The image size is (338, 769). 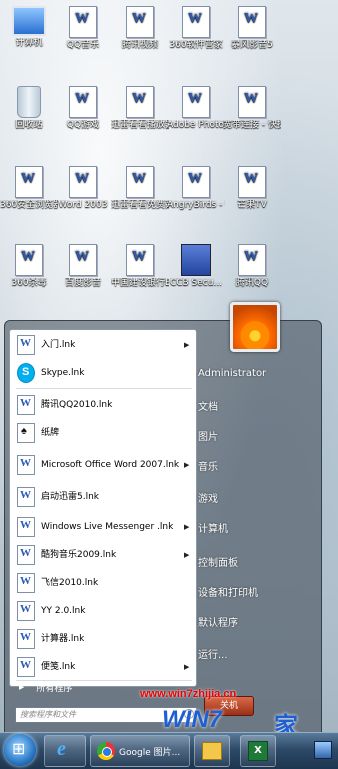 I want to click on program-item-fetion: 飞信2010.lnk, so click(x=103, y=583).